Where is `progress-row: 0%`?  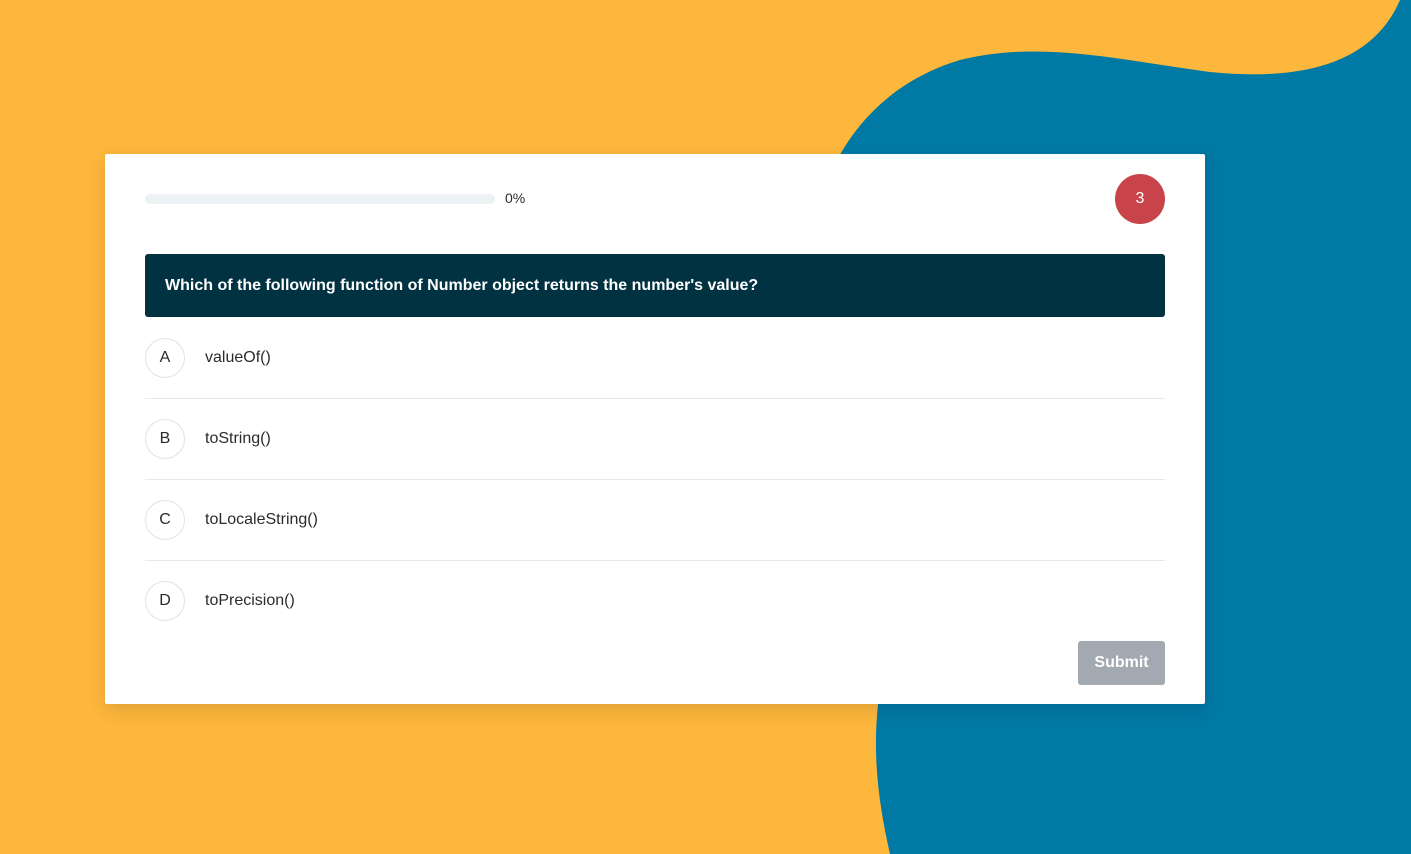 progress-row: 0% is located at coordinates (335, 198).